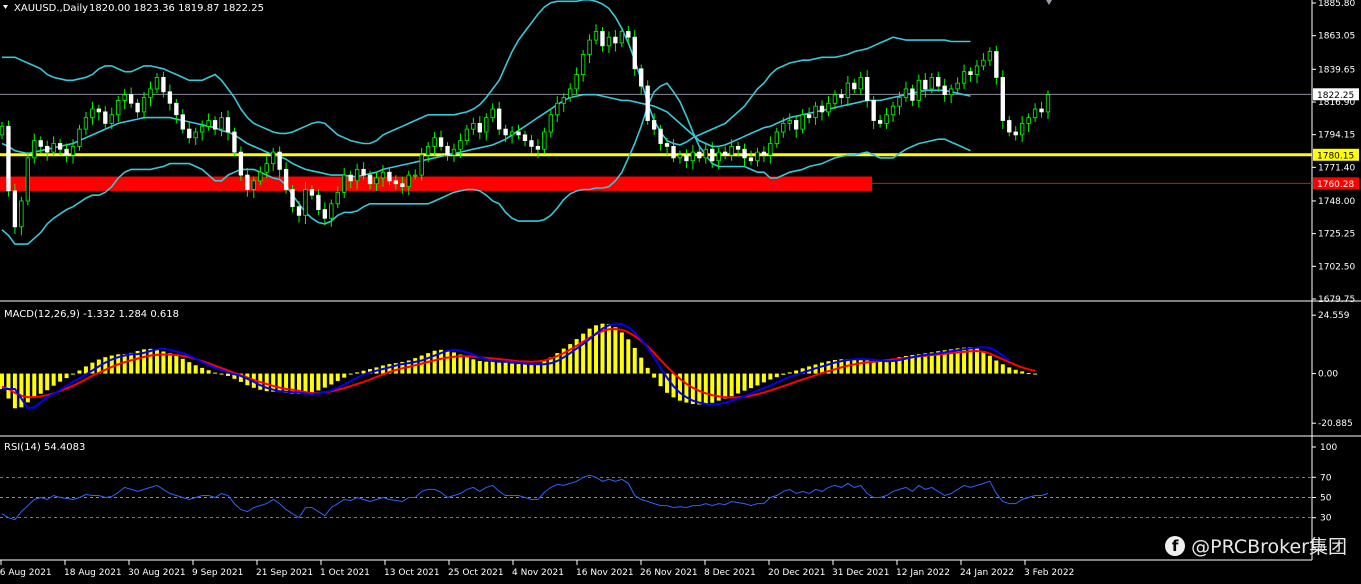  Describe the element at coordinates (93, 573) in the screenshot. I see `time-tick-label: 18 Aug 2021` at that location.